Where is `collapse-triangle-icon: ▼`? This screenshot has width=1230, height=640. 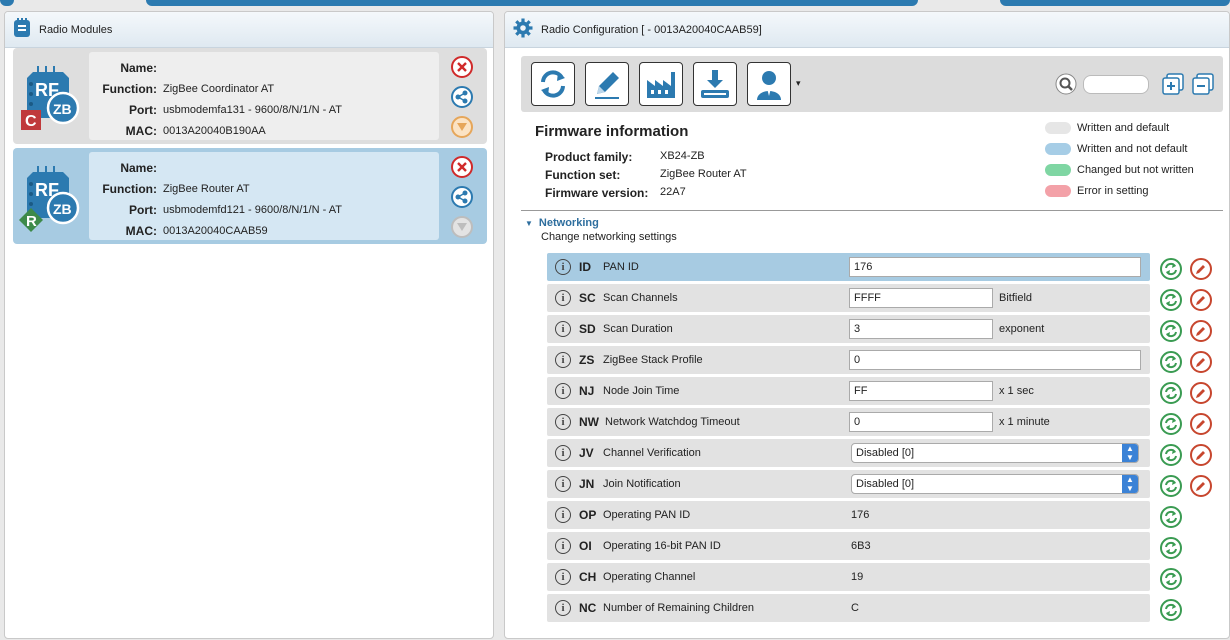
collapse-triangle-icon: ▼ is located at coordinates (529, 223).